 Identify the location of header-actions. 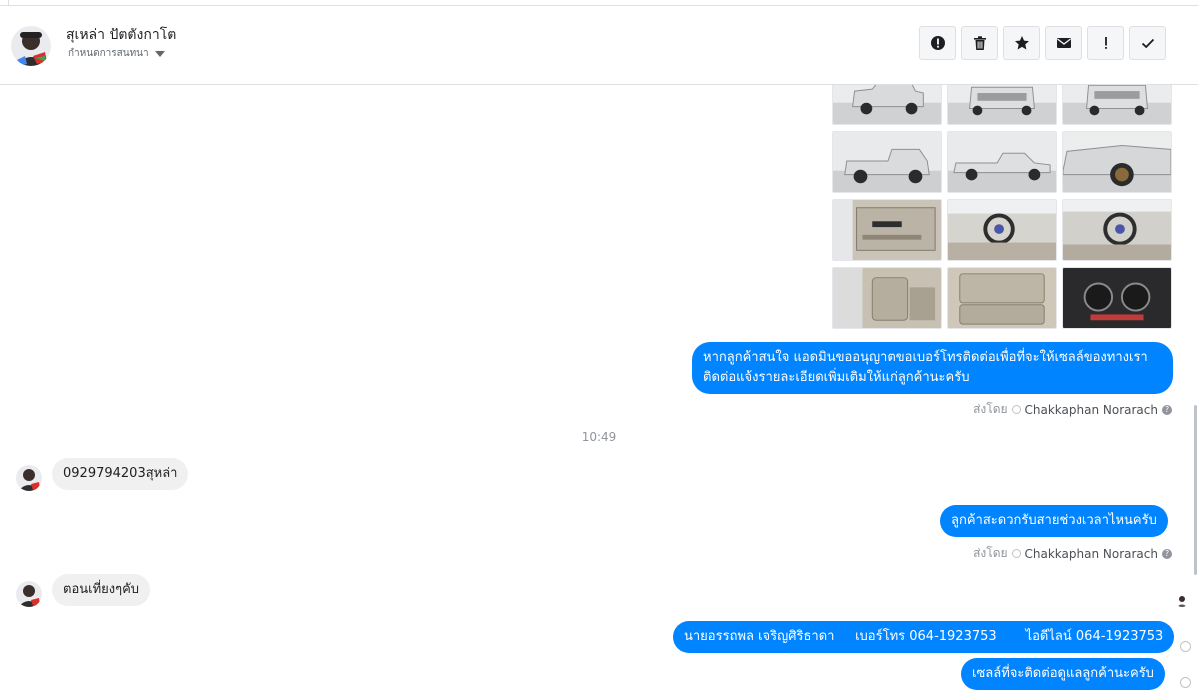
(1042, 43).